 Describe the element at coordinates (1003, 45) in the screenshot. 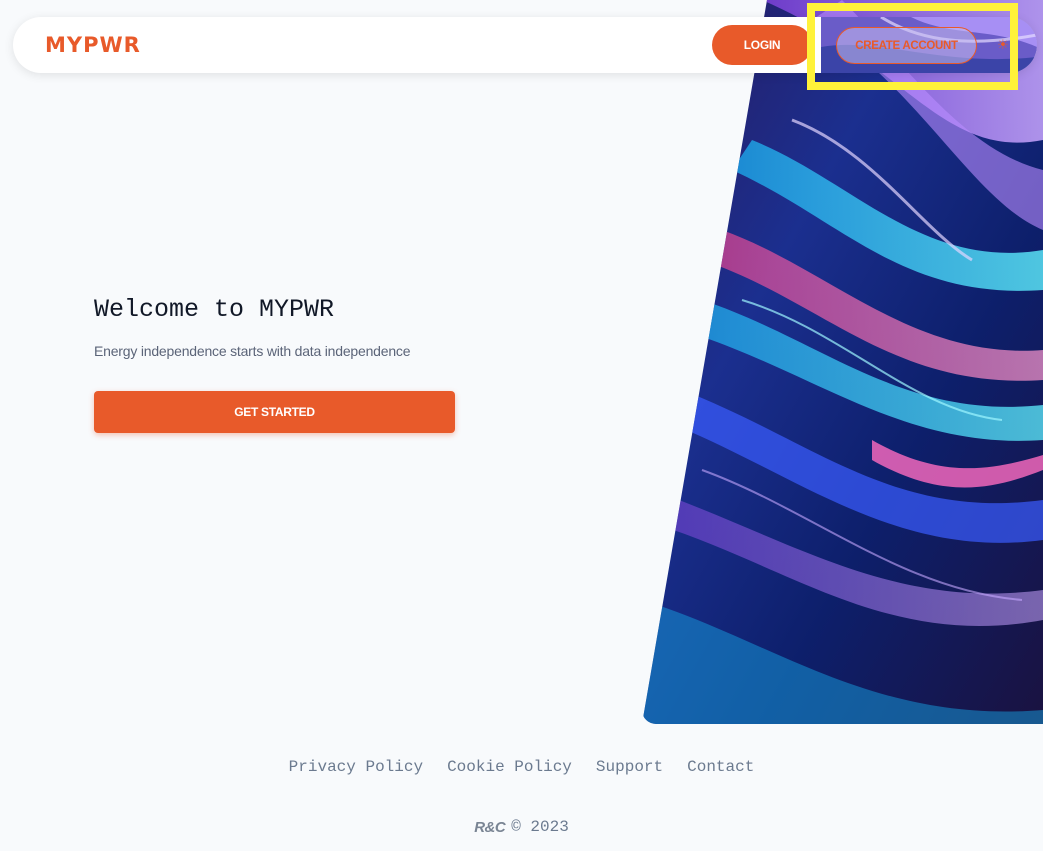

I see `sun-icon: ☀` at that location.